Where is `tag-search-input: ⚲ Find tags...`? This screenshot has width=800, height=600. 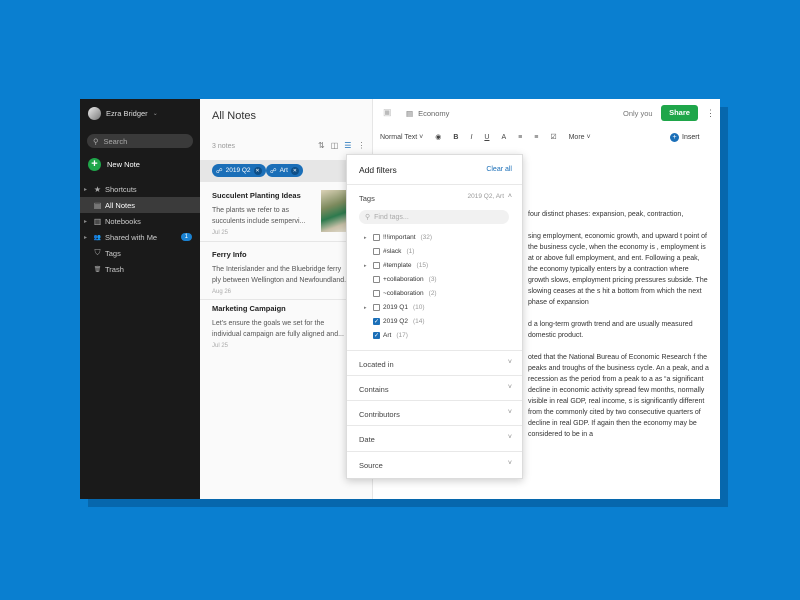 tag-search-input: ⚲ Find tags... is located at coordinates (434, 217).